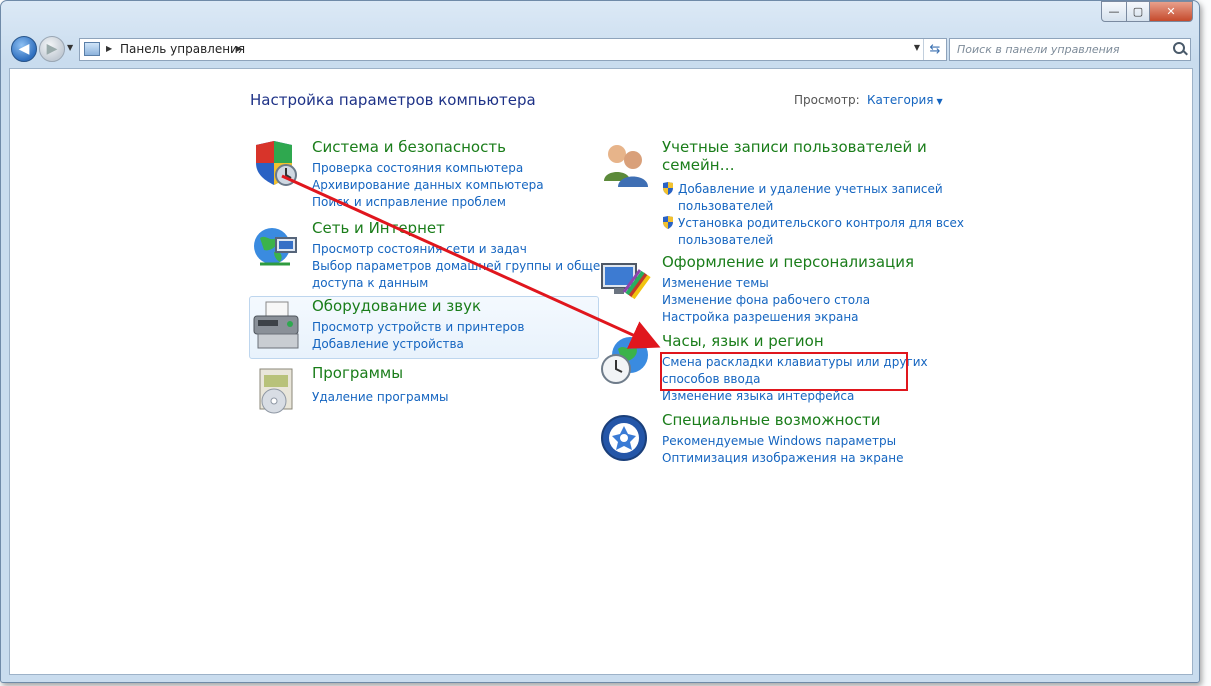  I want to click on close-icon: ✕, so click(1171, 11).